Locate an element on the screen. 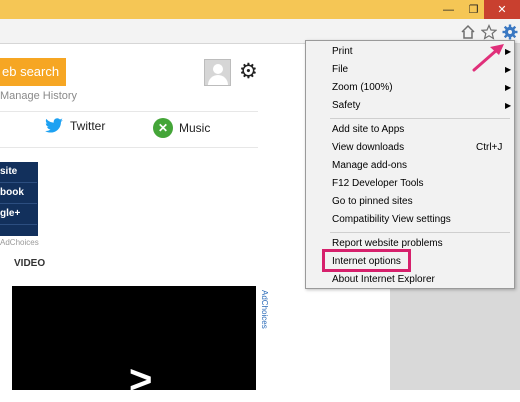  menu-item-zoom: Zoom (100%) ▶ is located at coordinates (410, 88).